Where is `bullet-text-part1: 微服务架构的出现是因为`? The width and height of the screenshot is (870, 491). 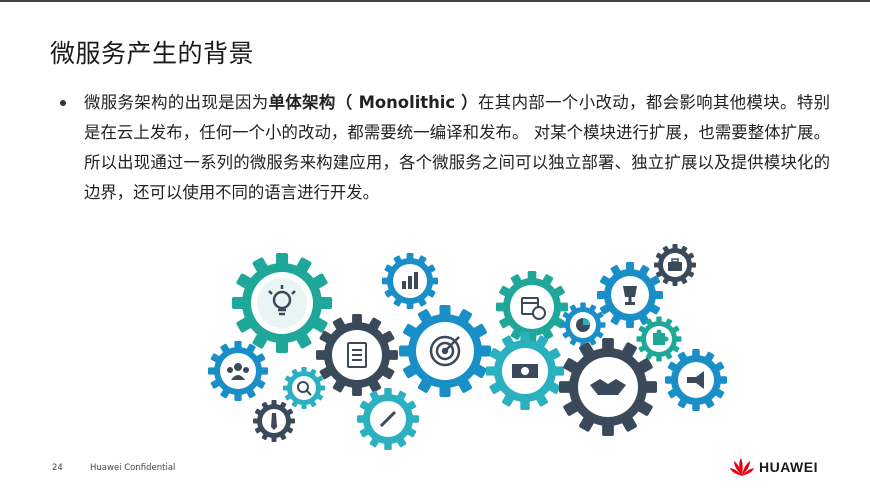
bullet-text-part1: 微服务架构的出现是因为 is located at coordinates (176, 102).